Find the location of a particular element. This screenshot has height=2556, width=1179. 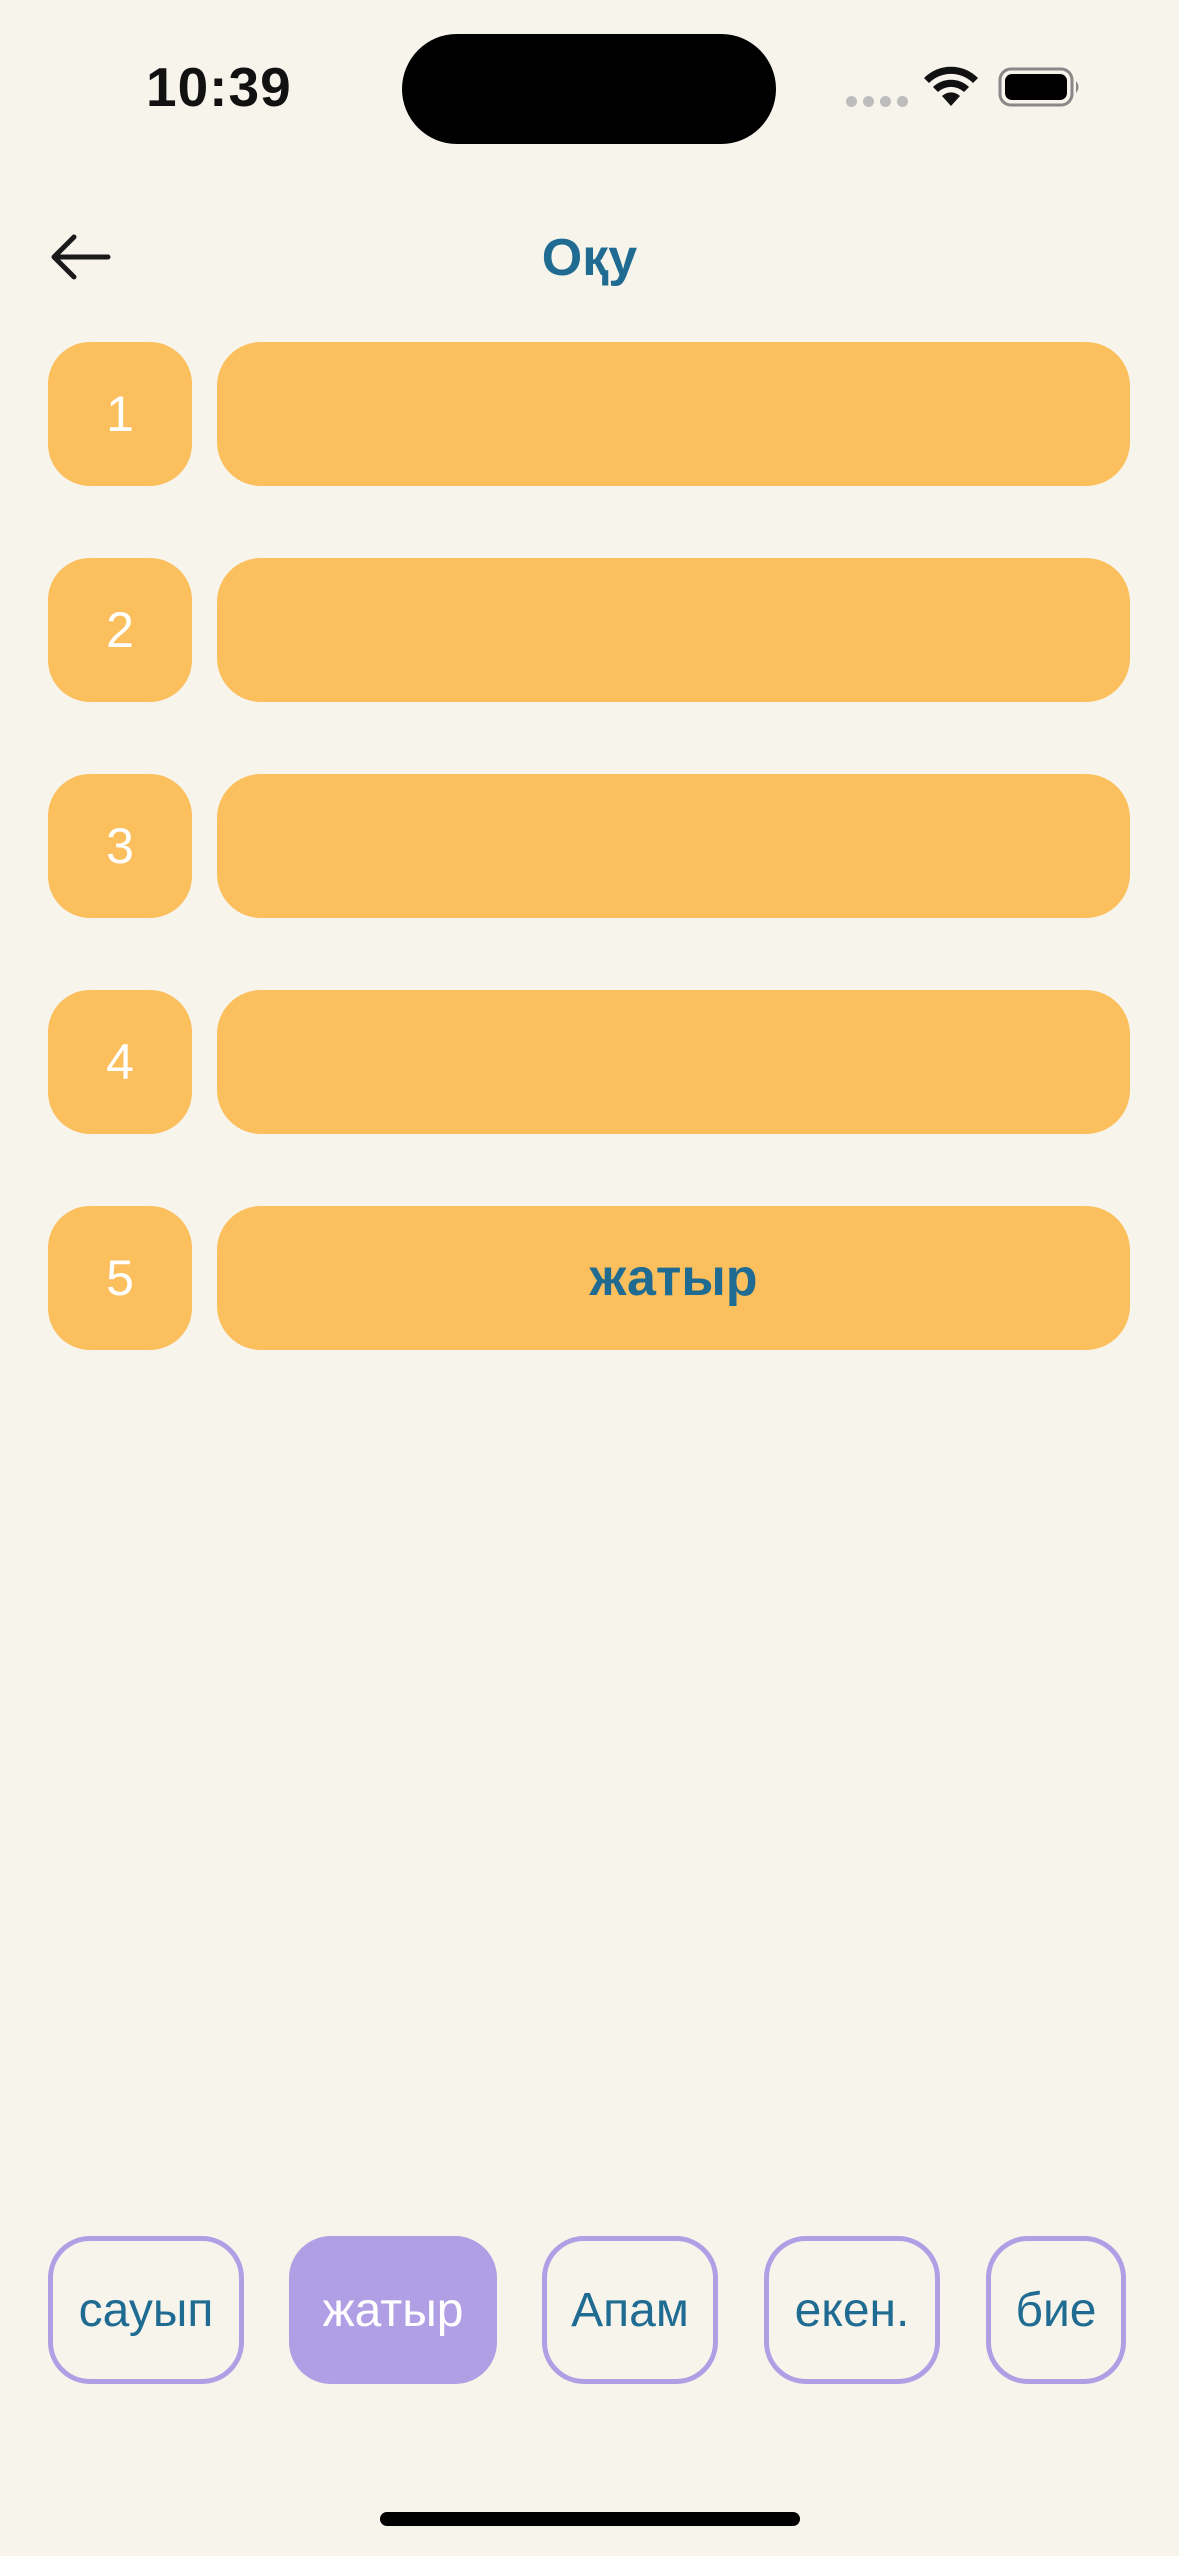

slot-number: 3 is located at coordinates (120, 846).